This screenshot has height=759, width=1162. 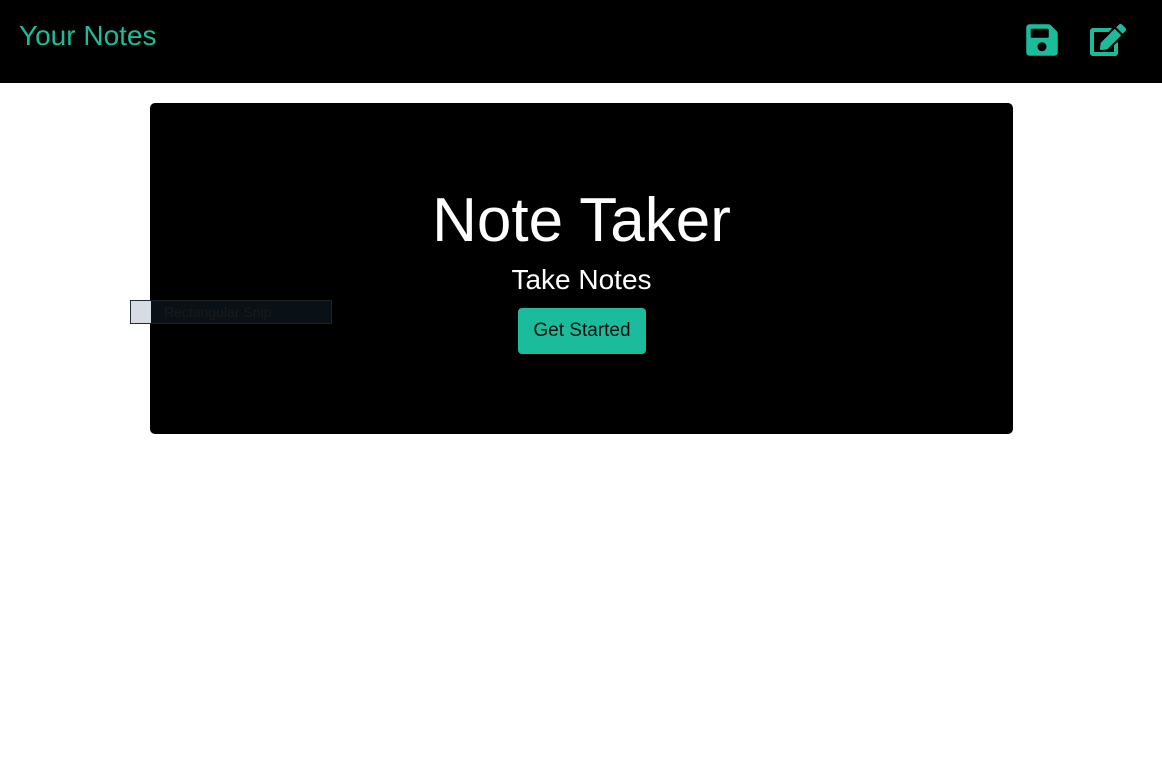 What do you see at coordinates (582, 331) in the screenshot?
I see `get-started-button: Get Started` at bounding box center [582, 331].